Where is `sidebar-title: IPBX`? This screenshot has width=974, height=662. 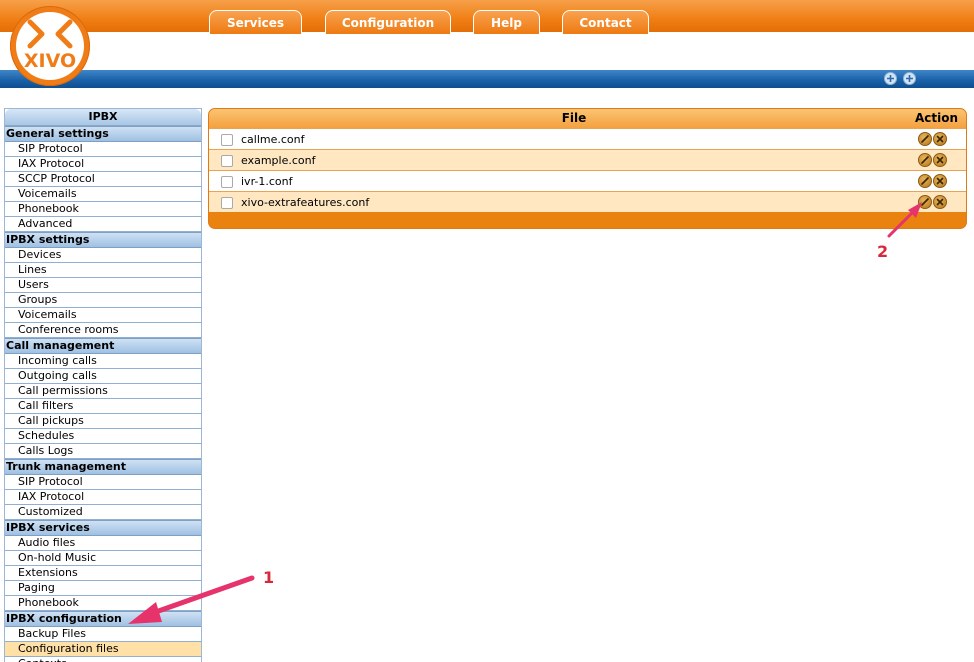 sidebar-title: IPBX is located at coordinates (103, 117).